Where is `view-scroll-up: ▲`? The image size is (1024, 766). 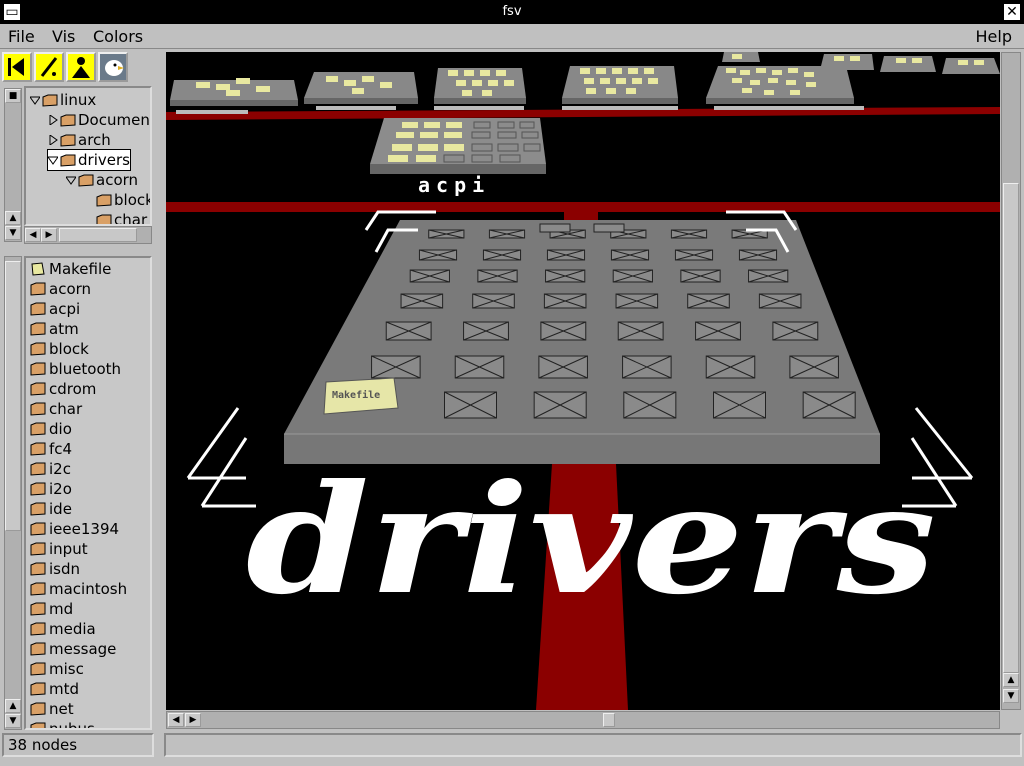 view-scroll-up: ▲ is located at coordinates (1011, 680).